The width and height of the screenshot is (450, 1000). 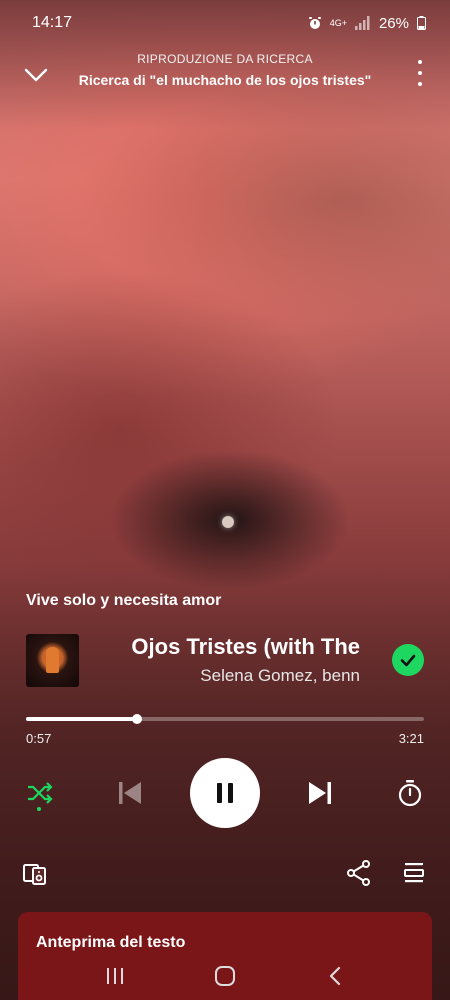 I want to click on progress-fill, so click(x=82, y=719).